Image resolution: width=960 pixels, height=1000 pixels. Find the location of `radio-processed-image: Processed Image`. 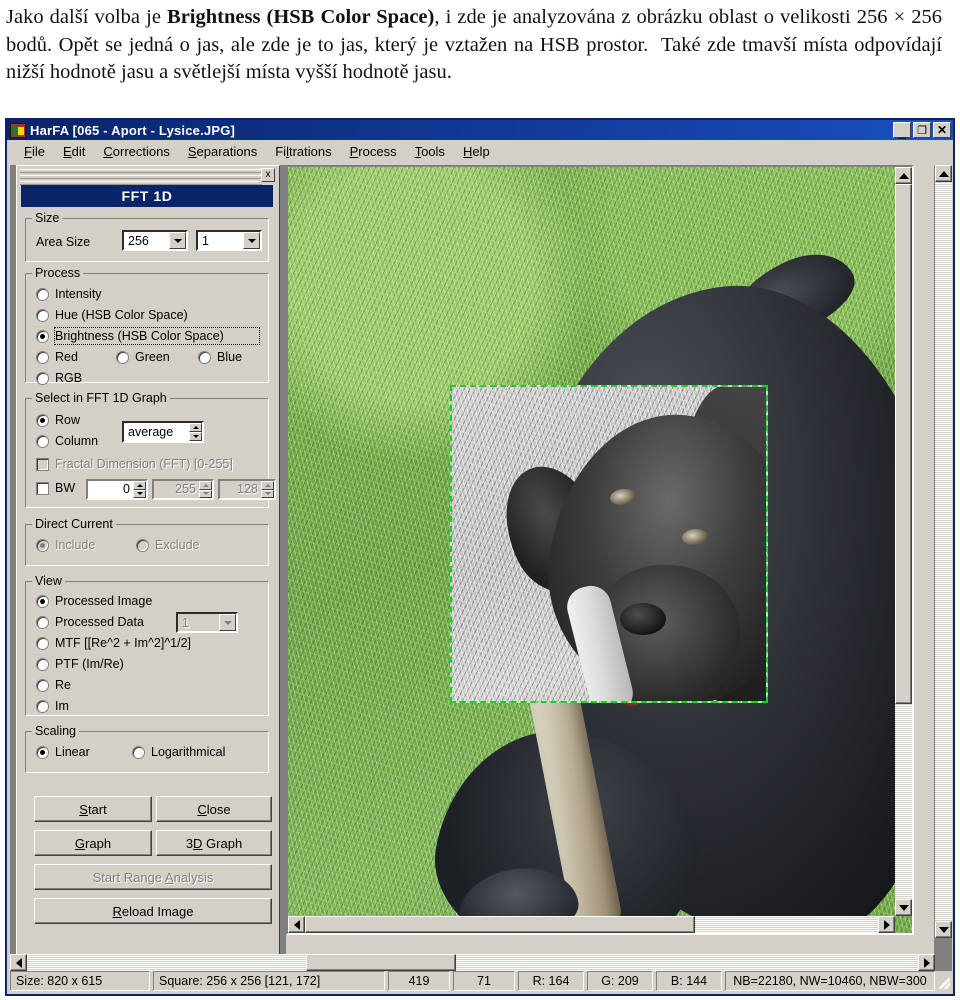

radio-processed-image: Processed Image is located at coordinates (94, 601).